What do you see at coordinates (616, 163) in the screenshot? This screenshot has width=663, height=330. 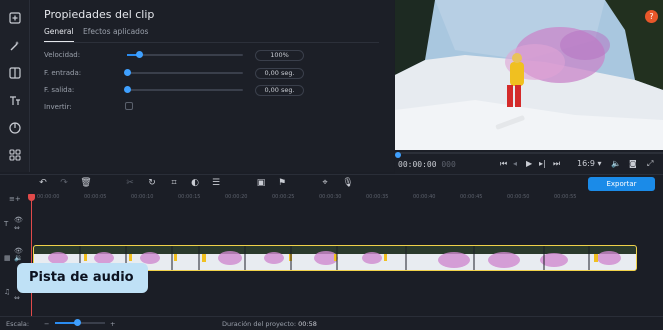 I see `speaker-icon: 🔈` at bounding box center [616, 163].